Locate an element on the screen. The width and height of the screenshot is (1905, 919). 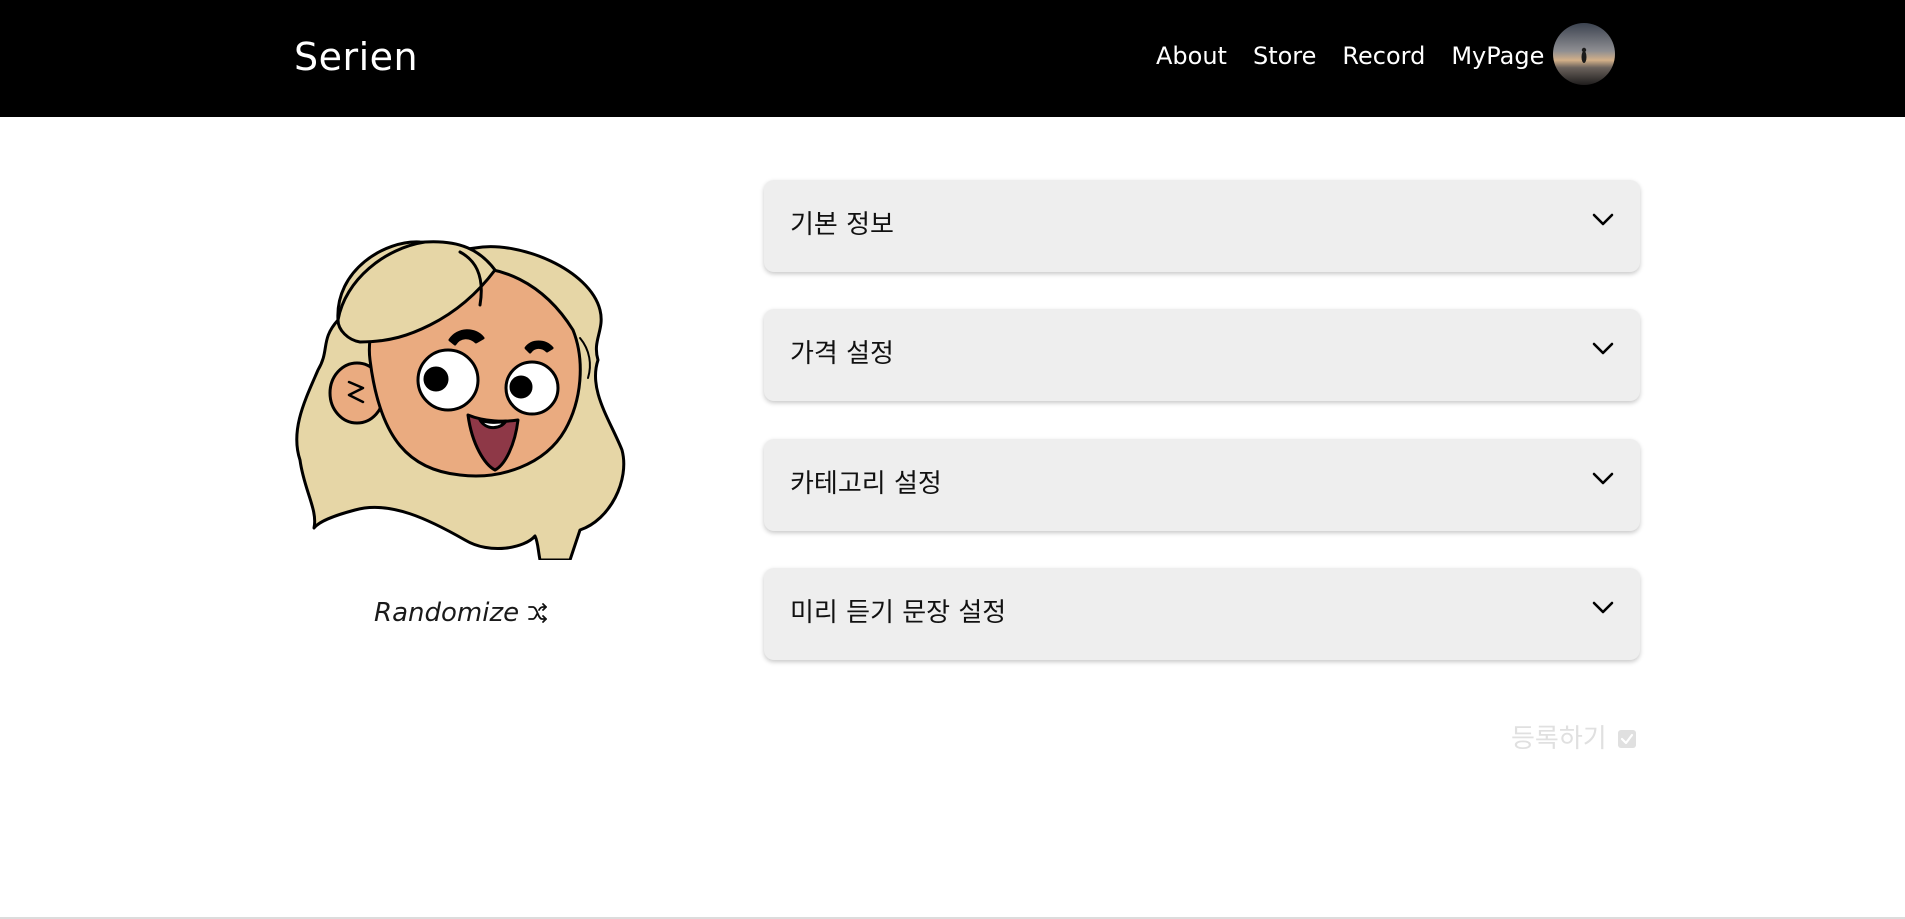
main-nav: About Store Record MyPage is located at coordinates (1350, 56).